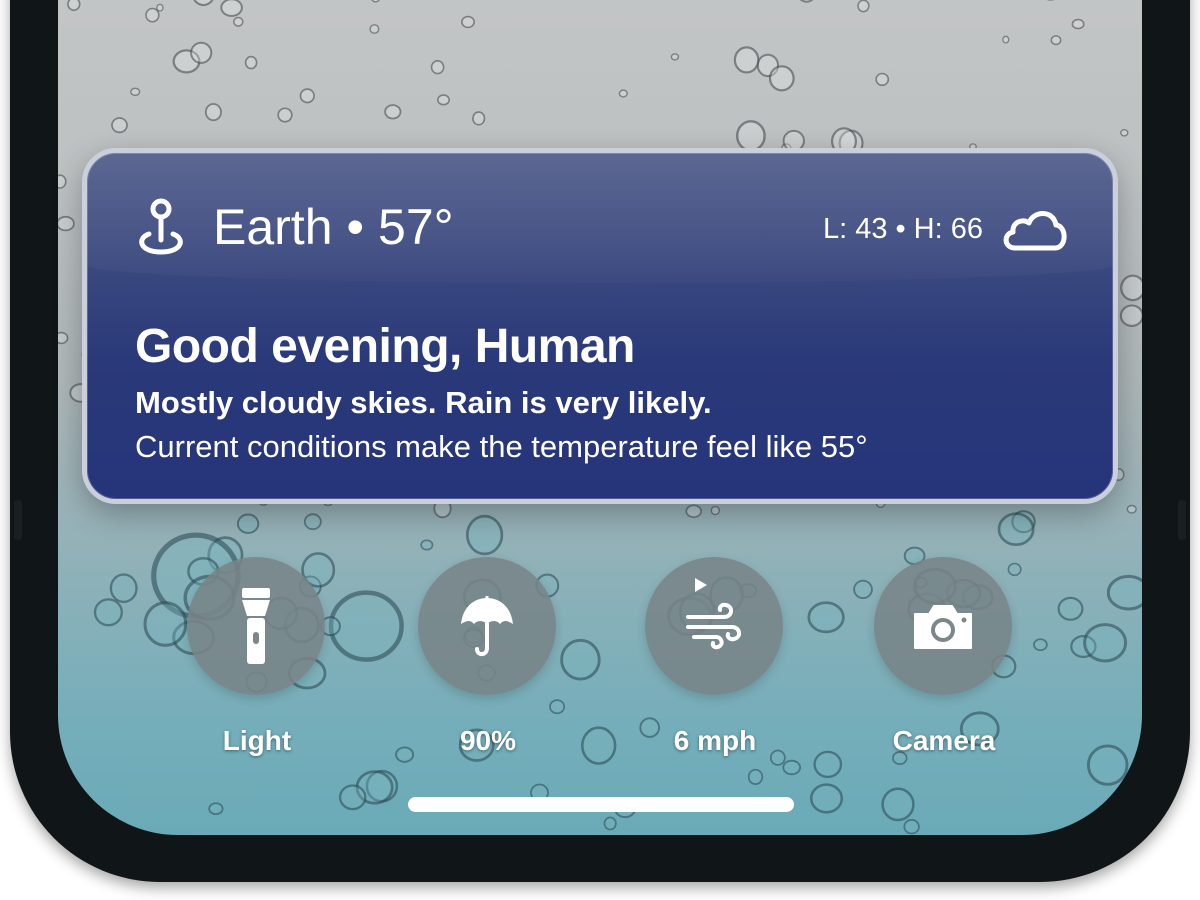  I want to click on high-low-row: L: 43 • H: 66, so click(946, 229).